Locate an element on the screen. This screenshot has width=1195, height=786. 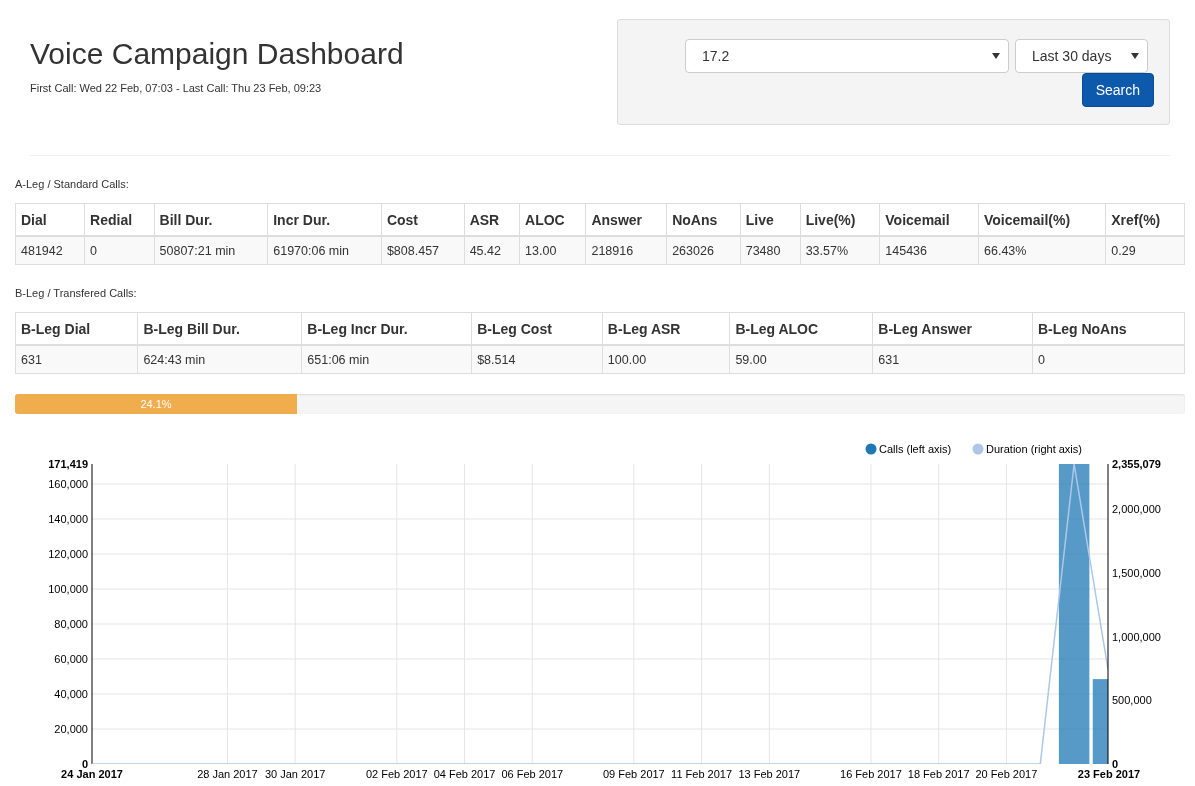
progress-fill: 24.1% is located at coordinates (156, 404).